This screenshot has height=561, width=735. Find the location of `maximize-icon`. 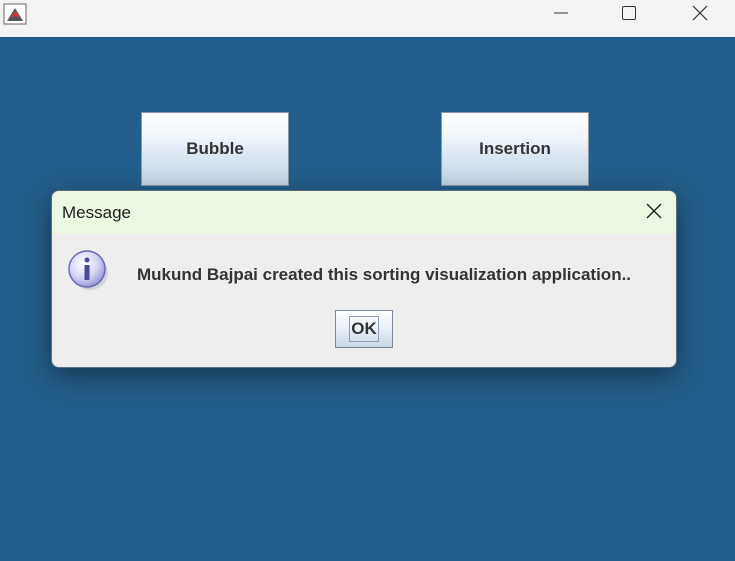

maximize-icon is located at coordinates (629, 15).